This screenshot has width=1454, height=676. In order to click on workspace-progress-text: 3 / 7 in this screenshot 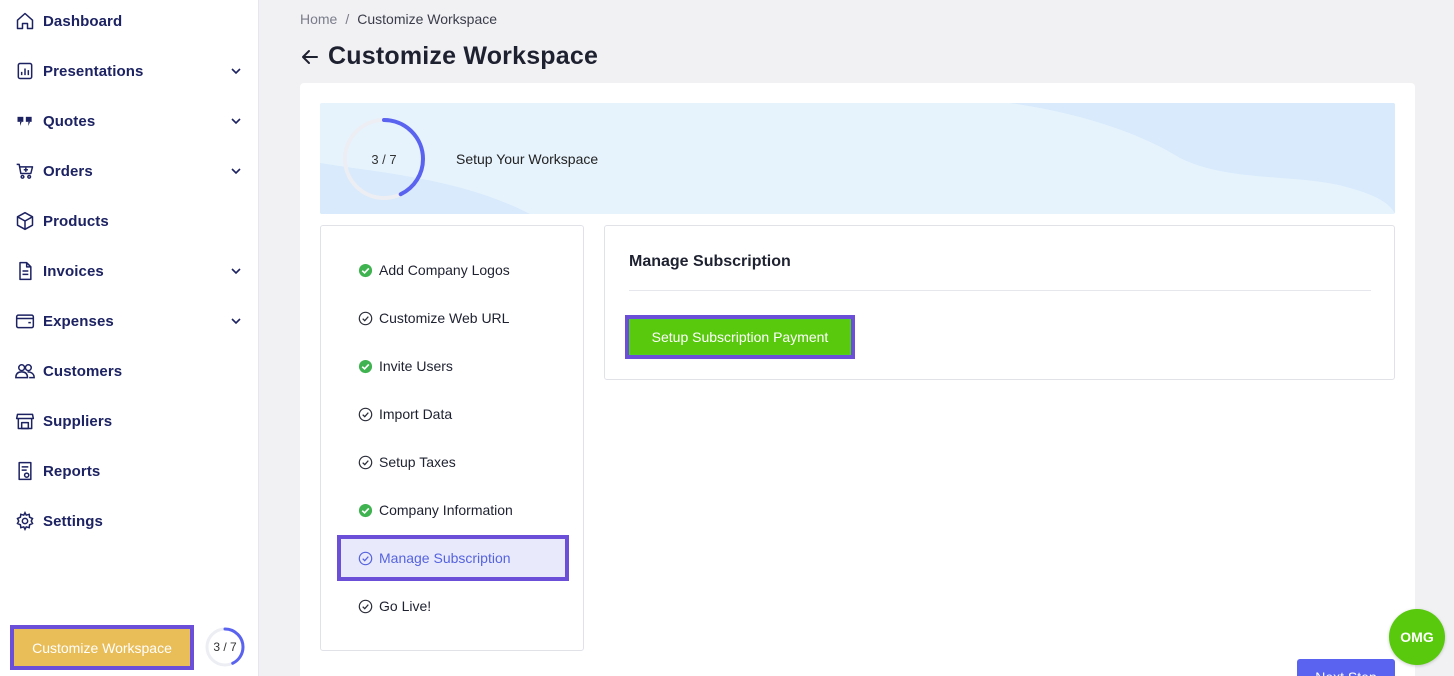, I will do `click(225, 647)`.